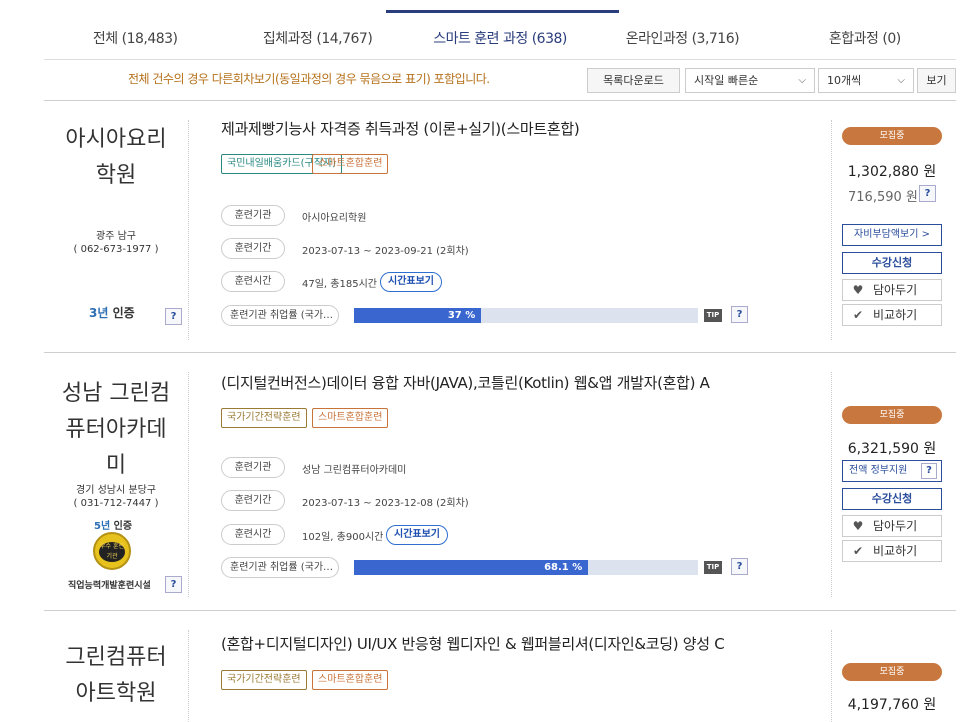 Image resolution: width=980 pixels, height=722 pixels. I want to click on institution-info: 그린컴퓨터 아트학원, so click(116, 676).